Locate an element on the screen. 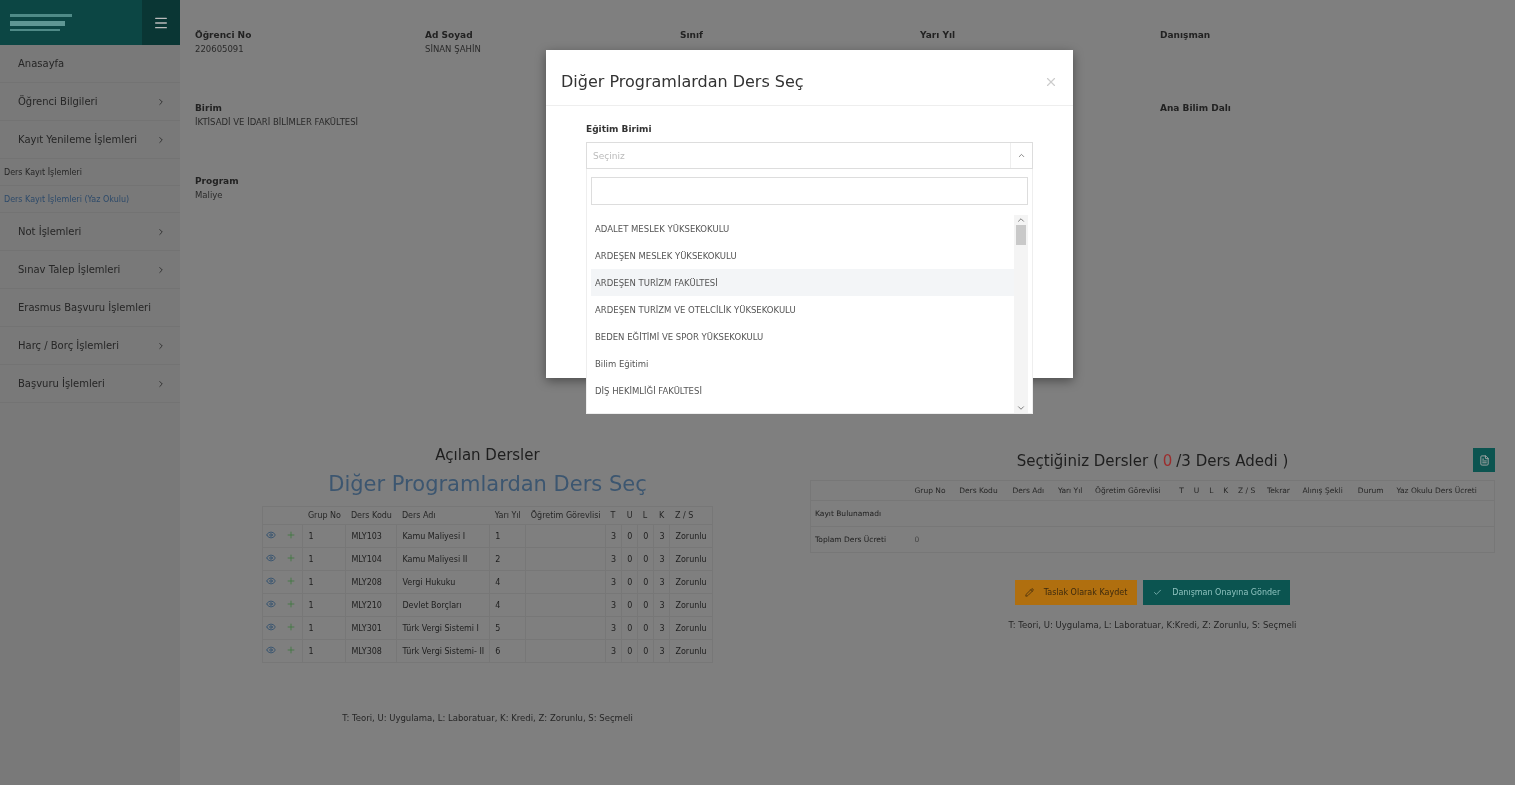 The image size is (1515, 785). table-cell: Vergi Hukuku is located at coordinates (429, 582).